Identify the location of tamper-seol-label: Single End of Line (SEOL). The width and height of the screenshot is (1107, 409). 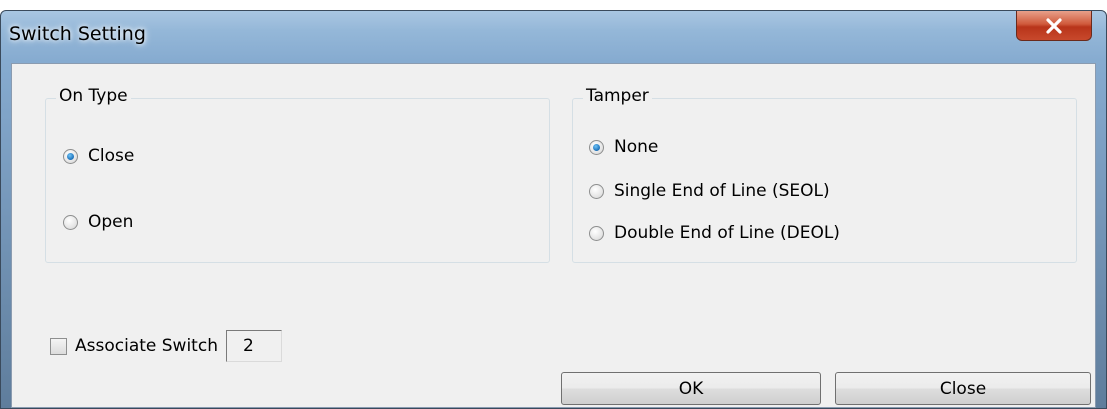
(722, 191).